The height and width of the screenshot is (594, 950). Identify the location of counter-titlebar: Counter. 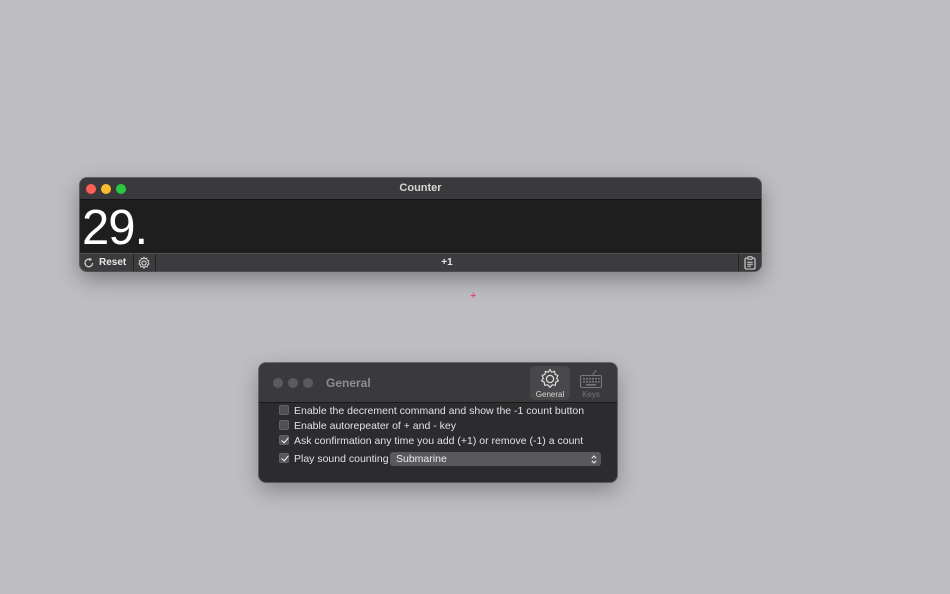
(420, 189).